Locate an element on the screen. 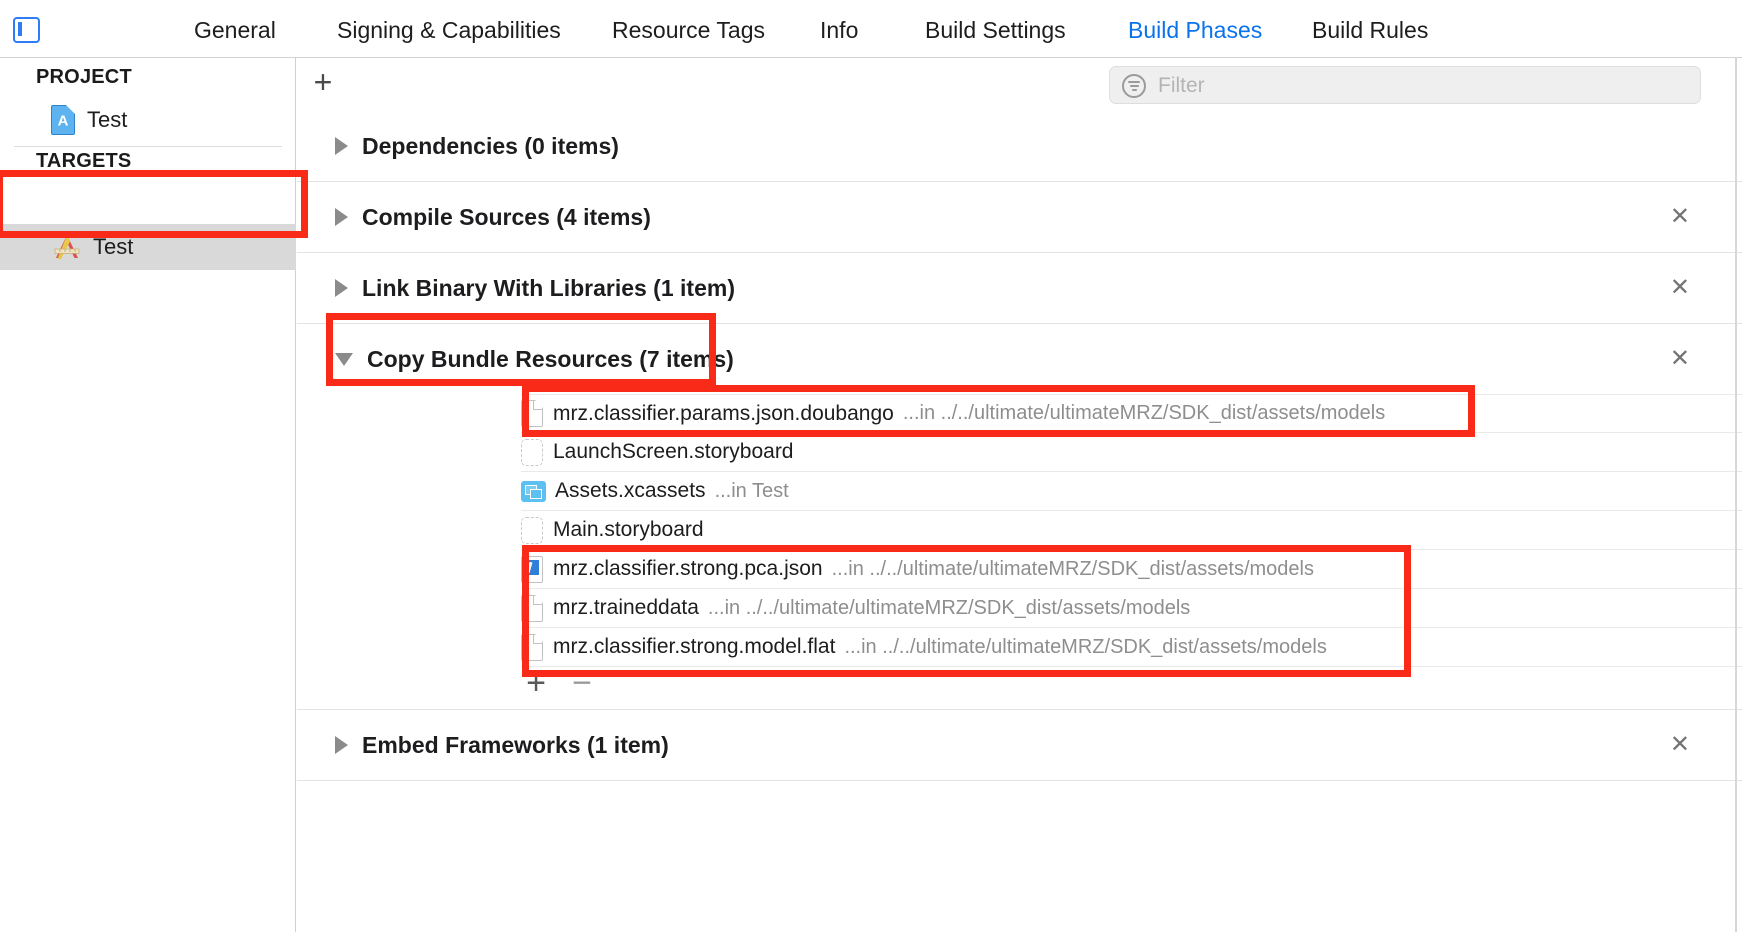  xcassets-icon is located at coordinates (533, 491).